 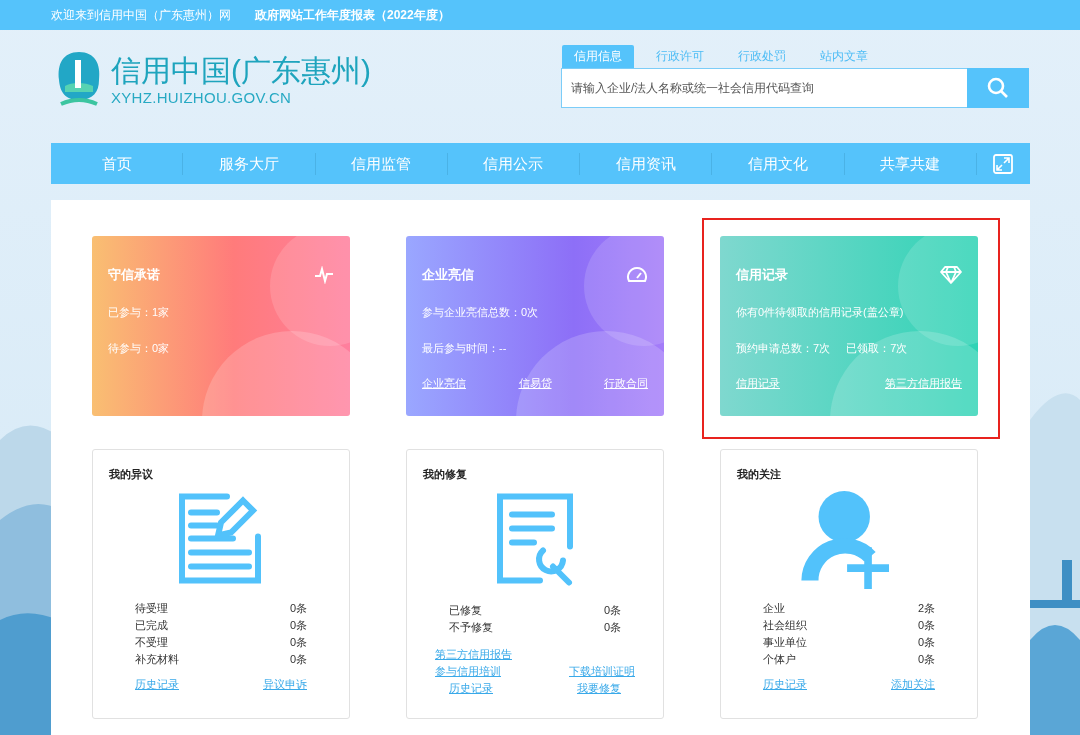 What do you see at coordinates (117, 163) in the screenshot?
I see `nav-item: 首页` at bounding box center [117, 163].